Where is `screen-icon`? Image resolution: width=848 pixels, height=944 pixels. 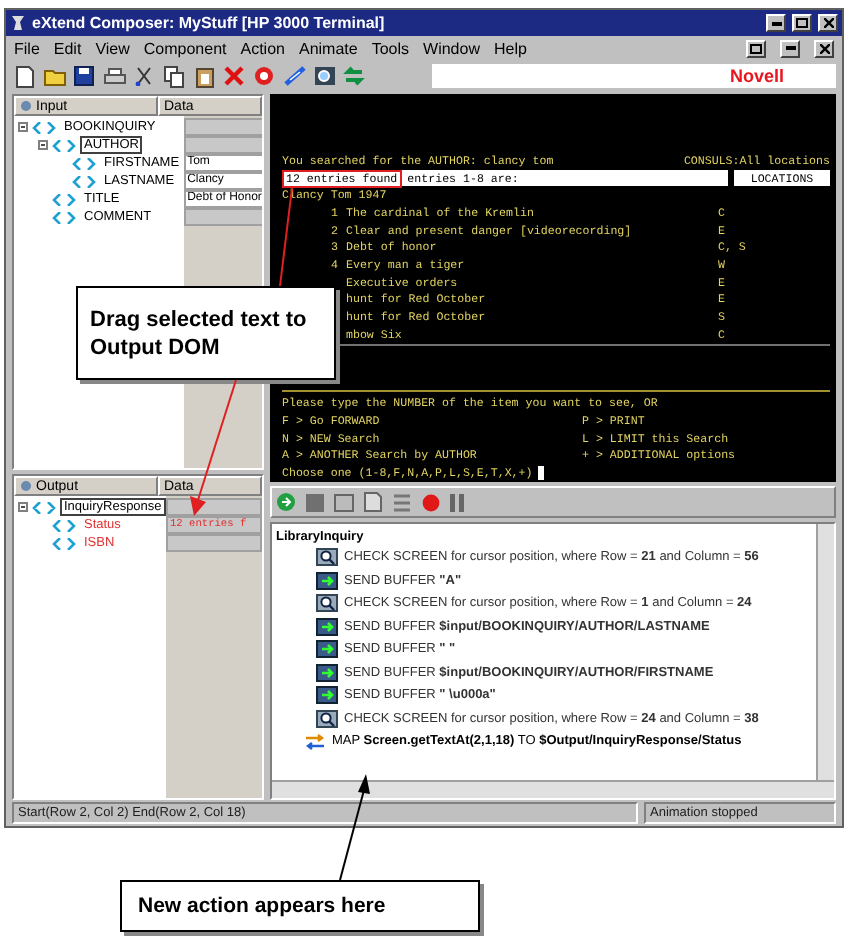 screen-icon is located at coordinates (344, 502).